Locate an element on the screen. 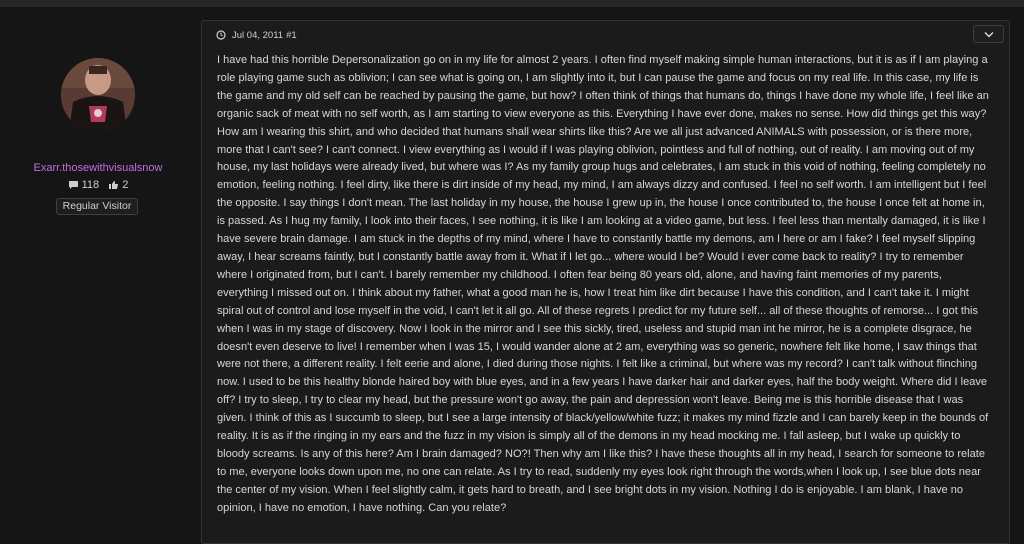 This screenshot has width=1024, height=544. post-date: Jul 04, 2011 is located at coordinates (257, 35).